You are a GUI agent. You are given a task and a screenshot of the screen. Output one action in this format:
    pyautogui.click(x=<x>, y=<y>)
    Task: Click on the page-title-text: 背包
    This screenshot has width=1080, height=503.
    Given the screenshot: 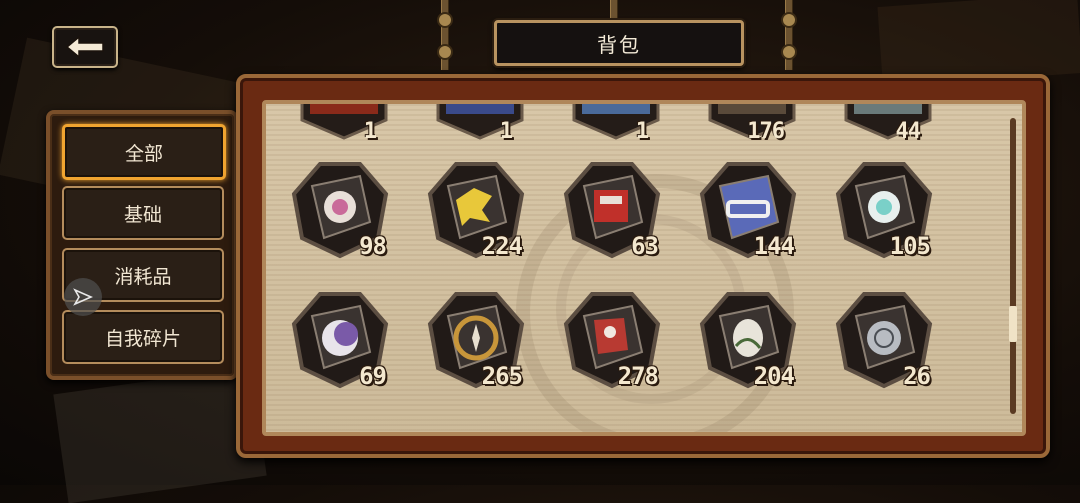 What is the action you would take?
    pyautogui.click(x=619, y=44)
    